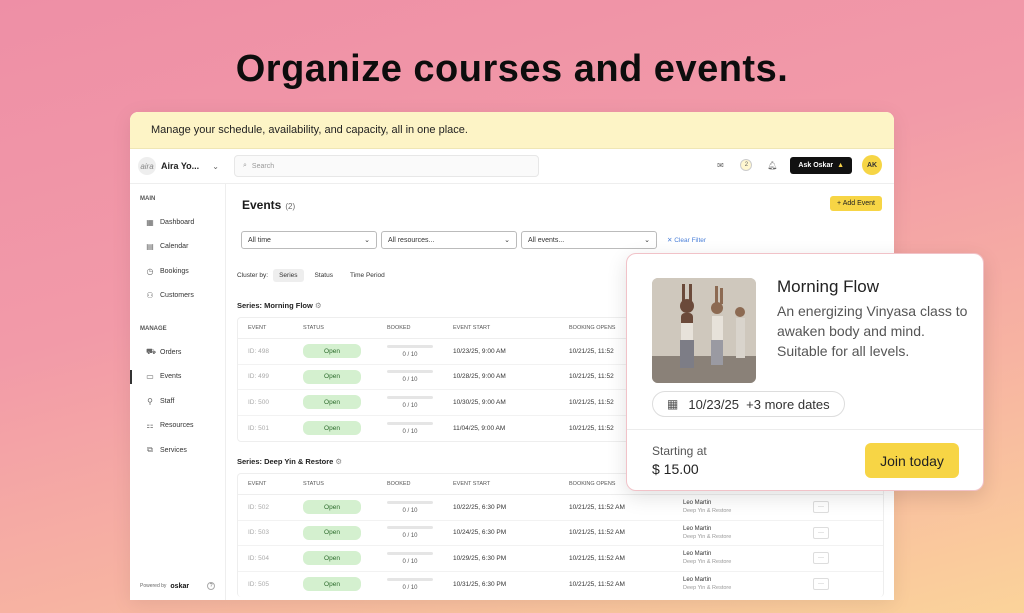 This screenshot has height=613, width=1024. What do you see at coordinates (720, 165) in the screenshot?
I see `mail-icon: ✉` at bounding box center [720, 165].